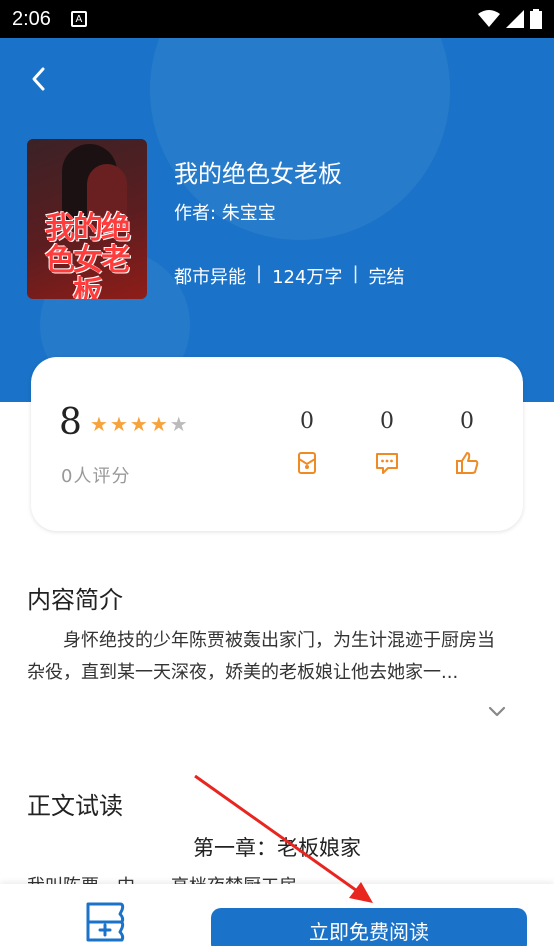  I want to click on wifi-icon, so click(489, 18).